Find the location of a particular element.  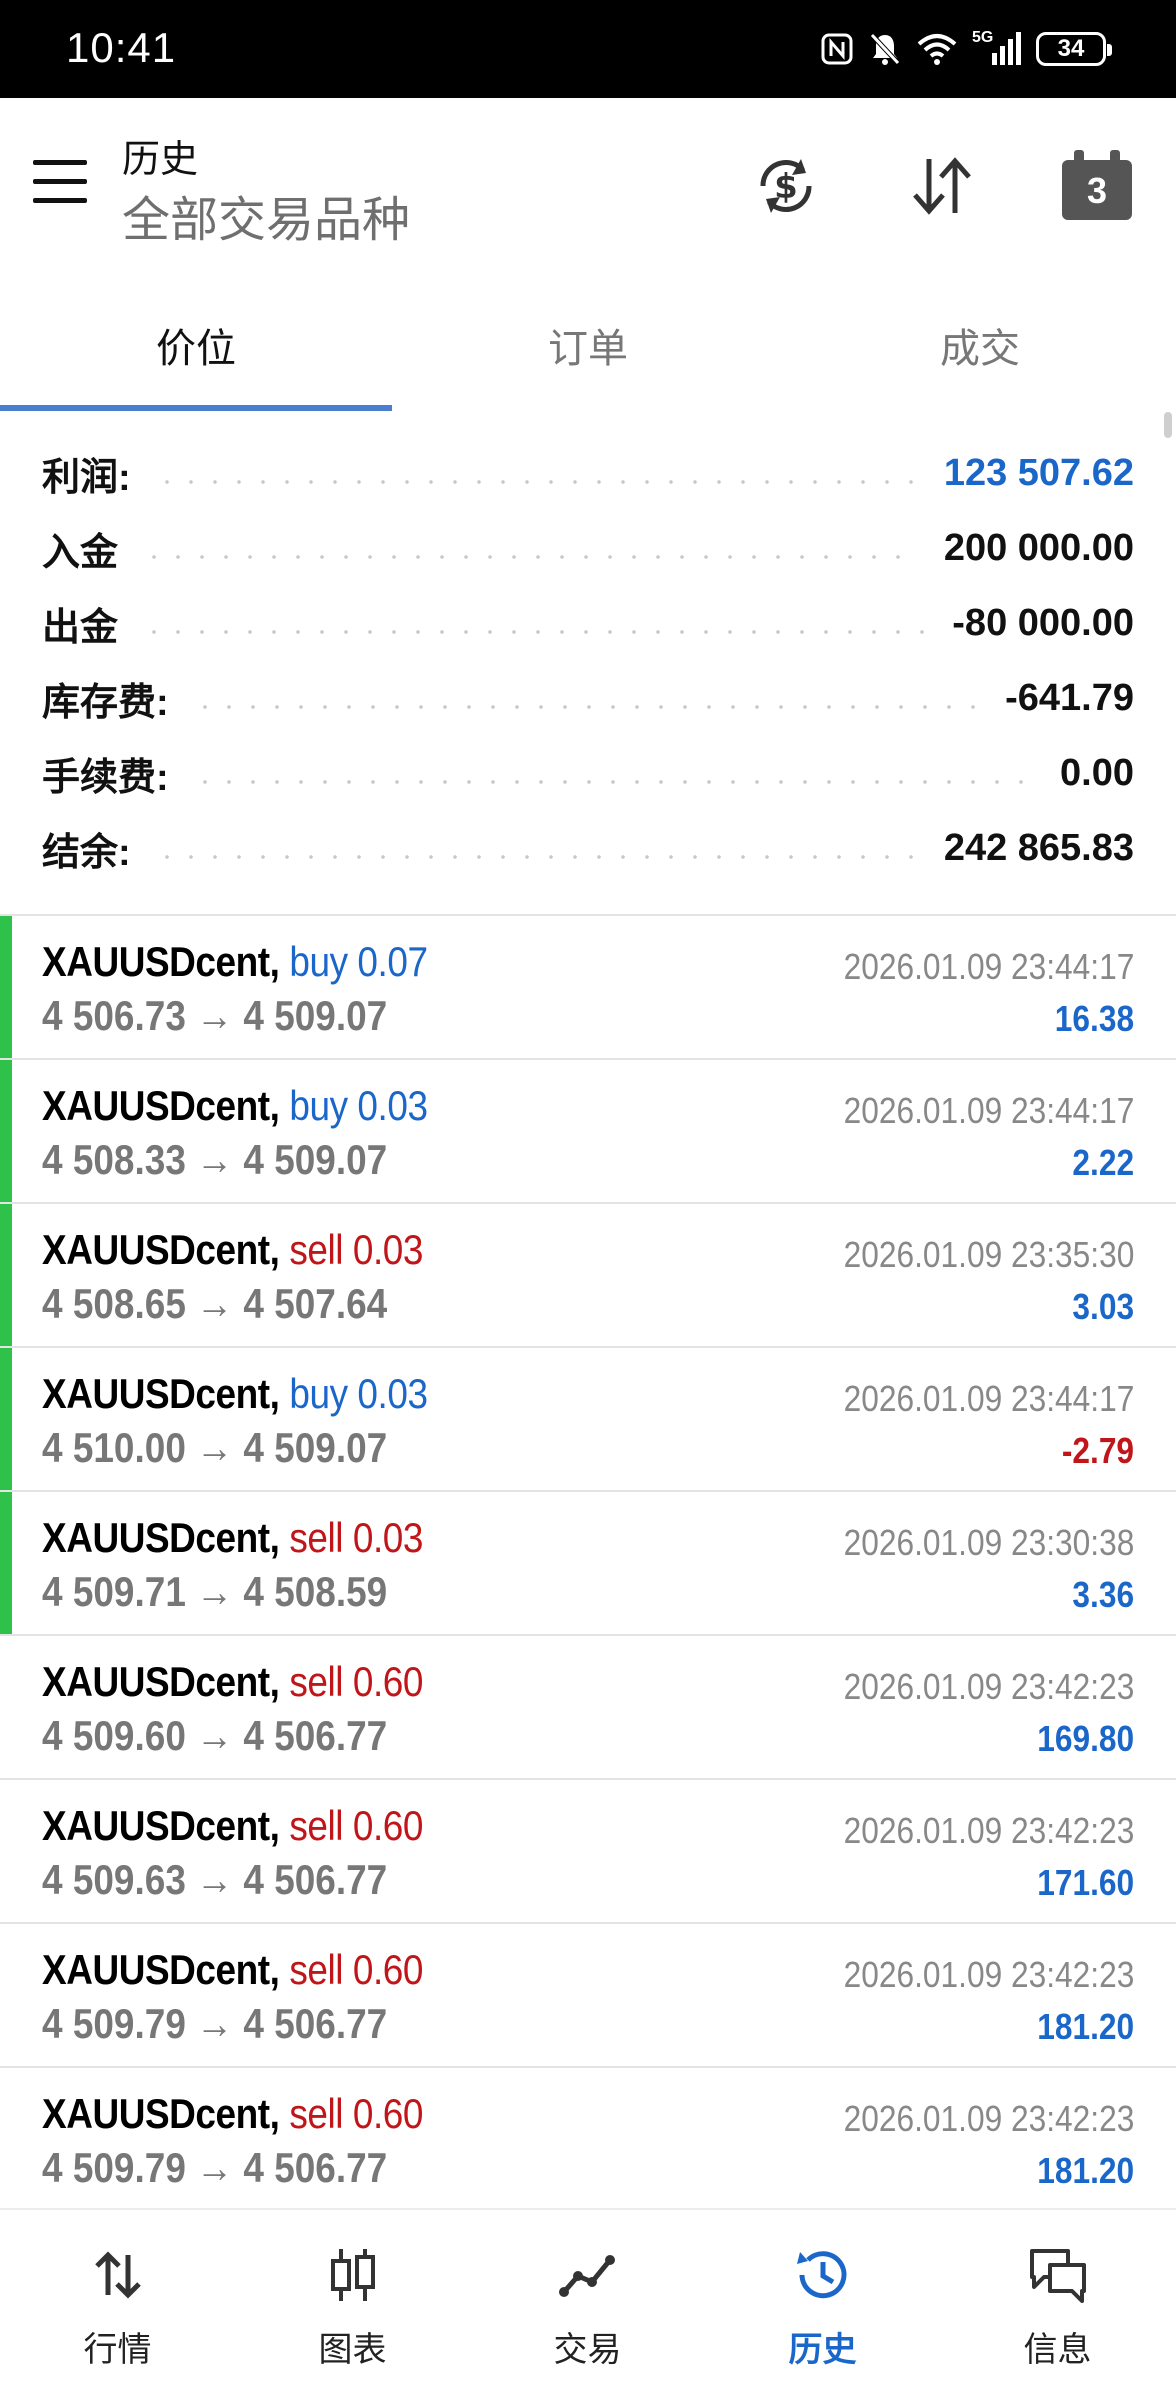

deal-profit: -2.79 is located at coordinates (1097, 1450).